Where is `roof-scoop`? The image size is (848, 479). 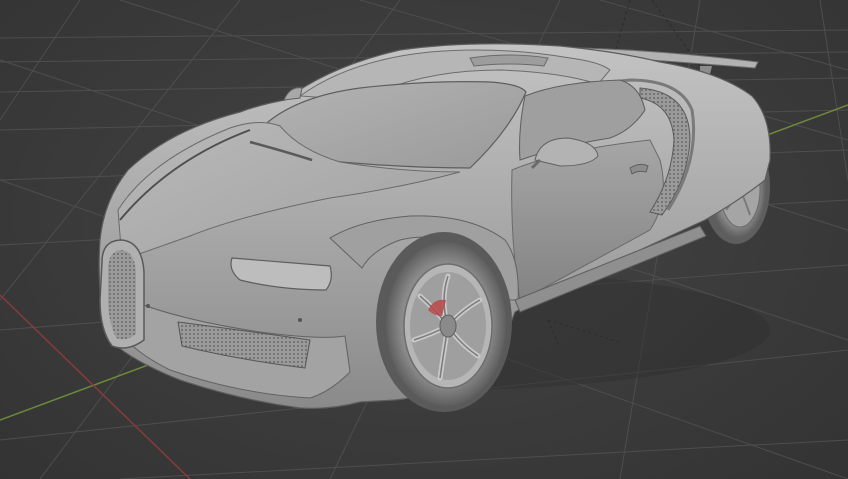
roof-scoop is located at coordinates (509, 60).